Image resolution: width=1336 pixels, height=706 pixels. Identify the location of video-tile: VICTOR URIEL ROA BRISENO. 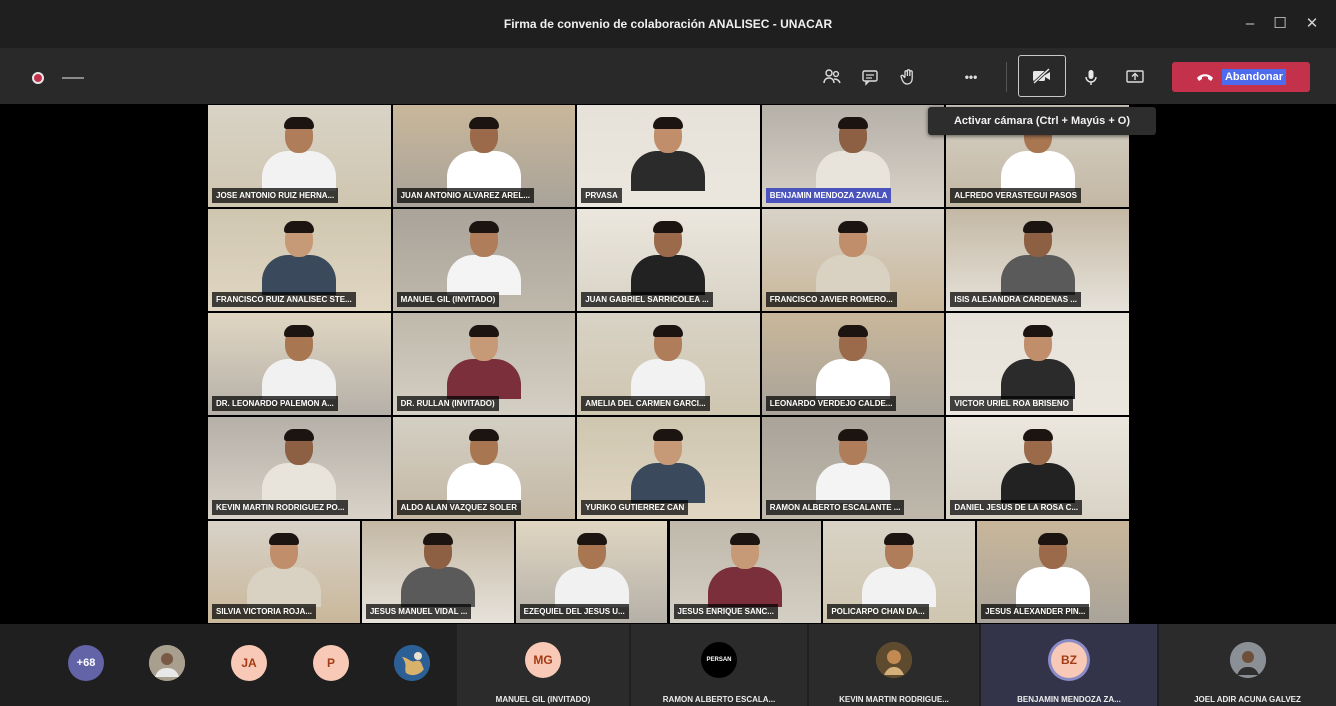
(1037, 364).